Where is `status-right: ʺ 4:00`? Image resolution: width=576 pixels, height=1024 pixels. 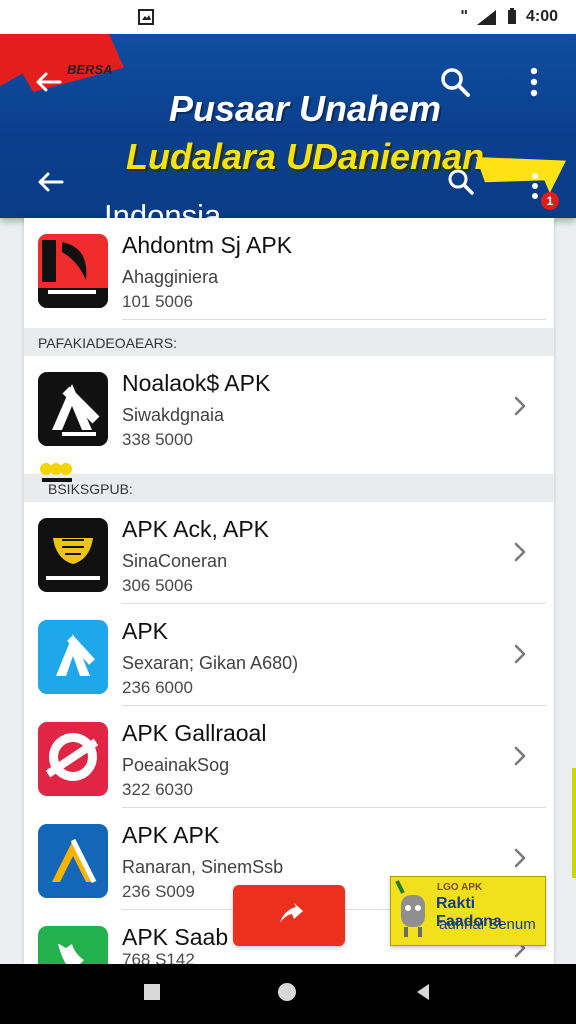 status-right: ʺ 4:00 is located at coordinates (509, 17).